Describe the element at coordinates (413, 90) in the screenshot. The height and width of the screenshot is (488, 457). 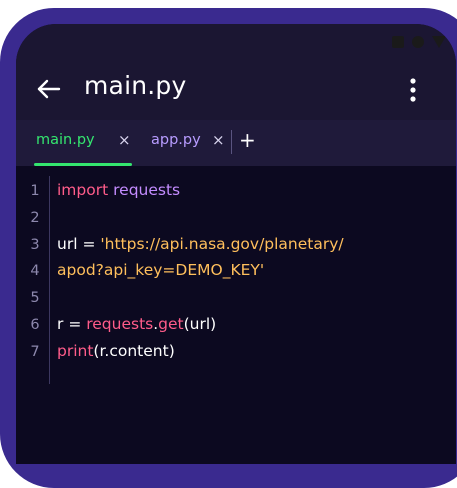
I see `more-vertical-icon` at that location.